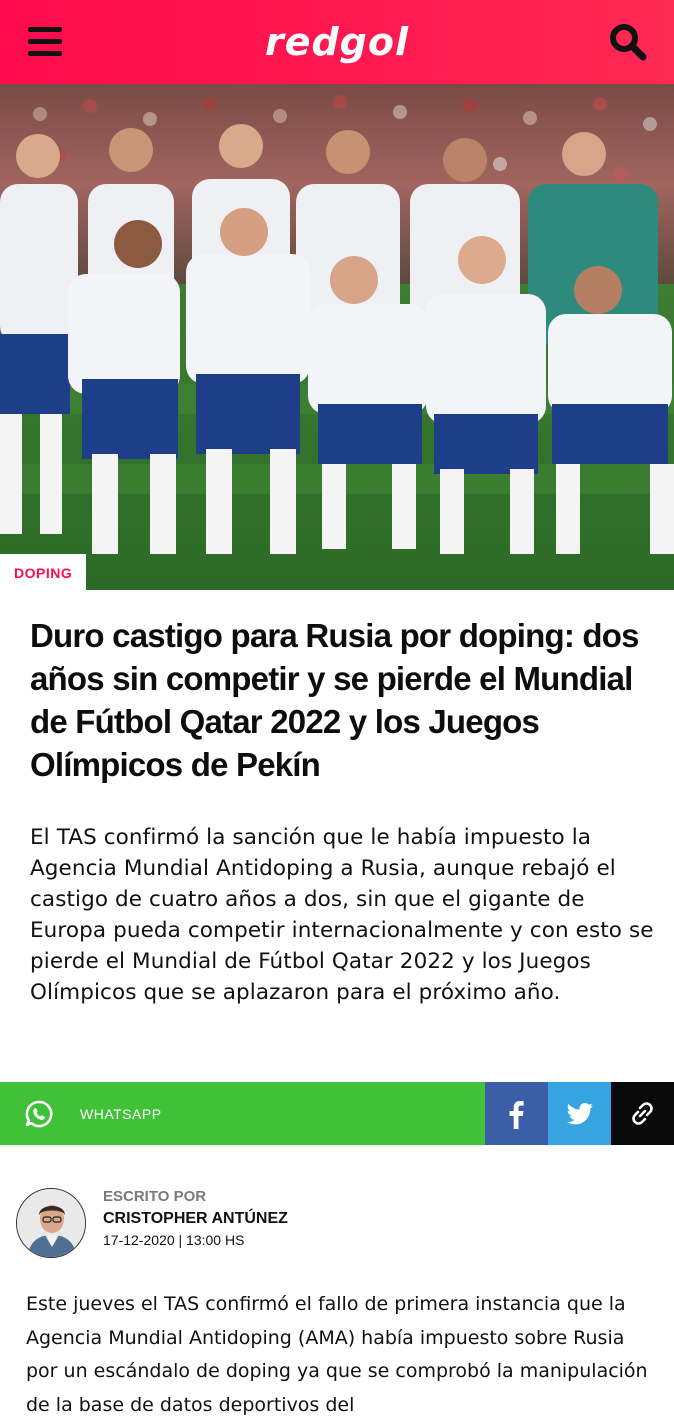 This screenshot has height=1422, width=674. What do you see at coordinates (195, 1219) in the screenshot?
I see `author-name: CRISTOPHER ANTÚNEZ` at bounding box center [195, 1219].